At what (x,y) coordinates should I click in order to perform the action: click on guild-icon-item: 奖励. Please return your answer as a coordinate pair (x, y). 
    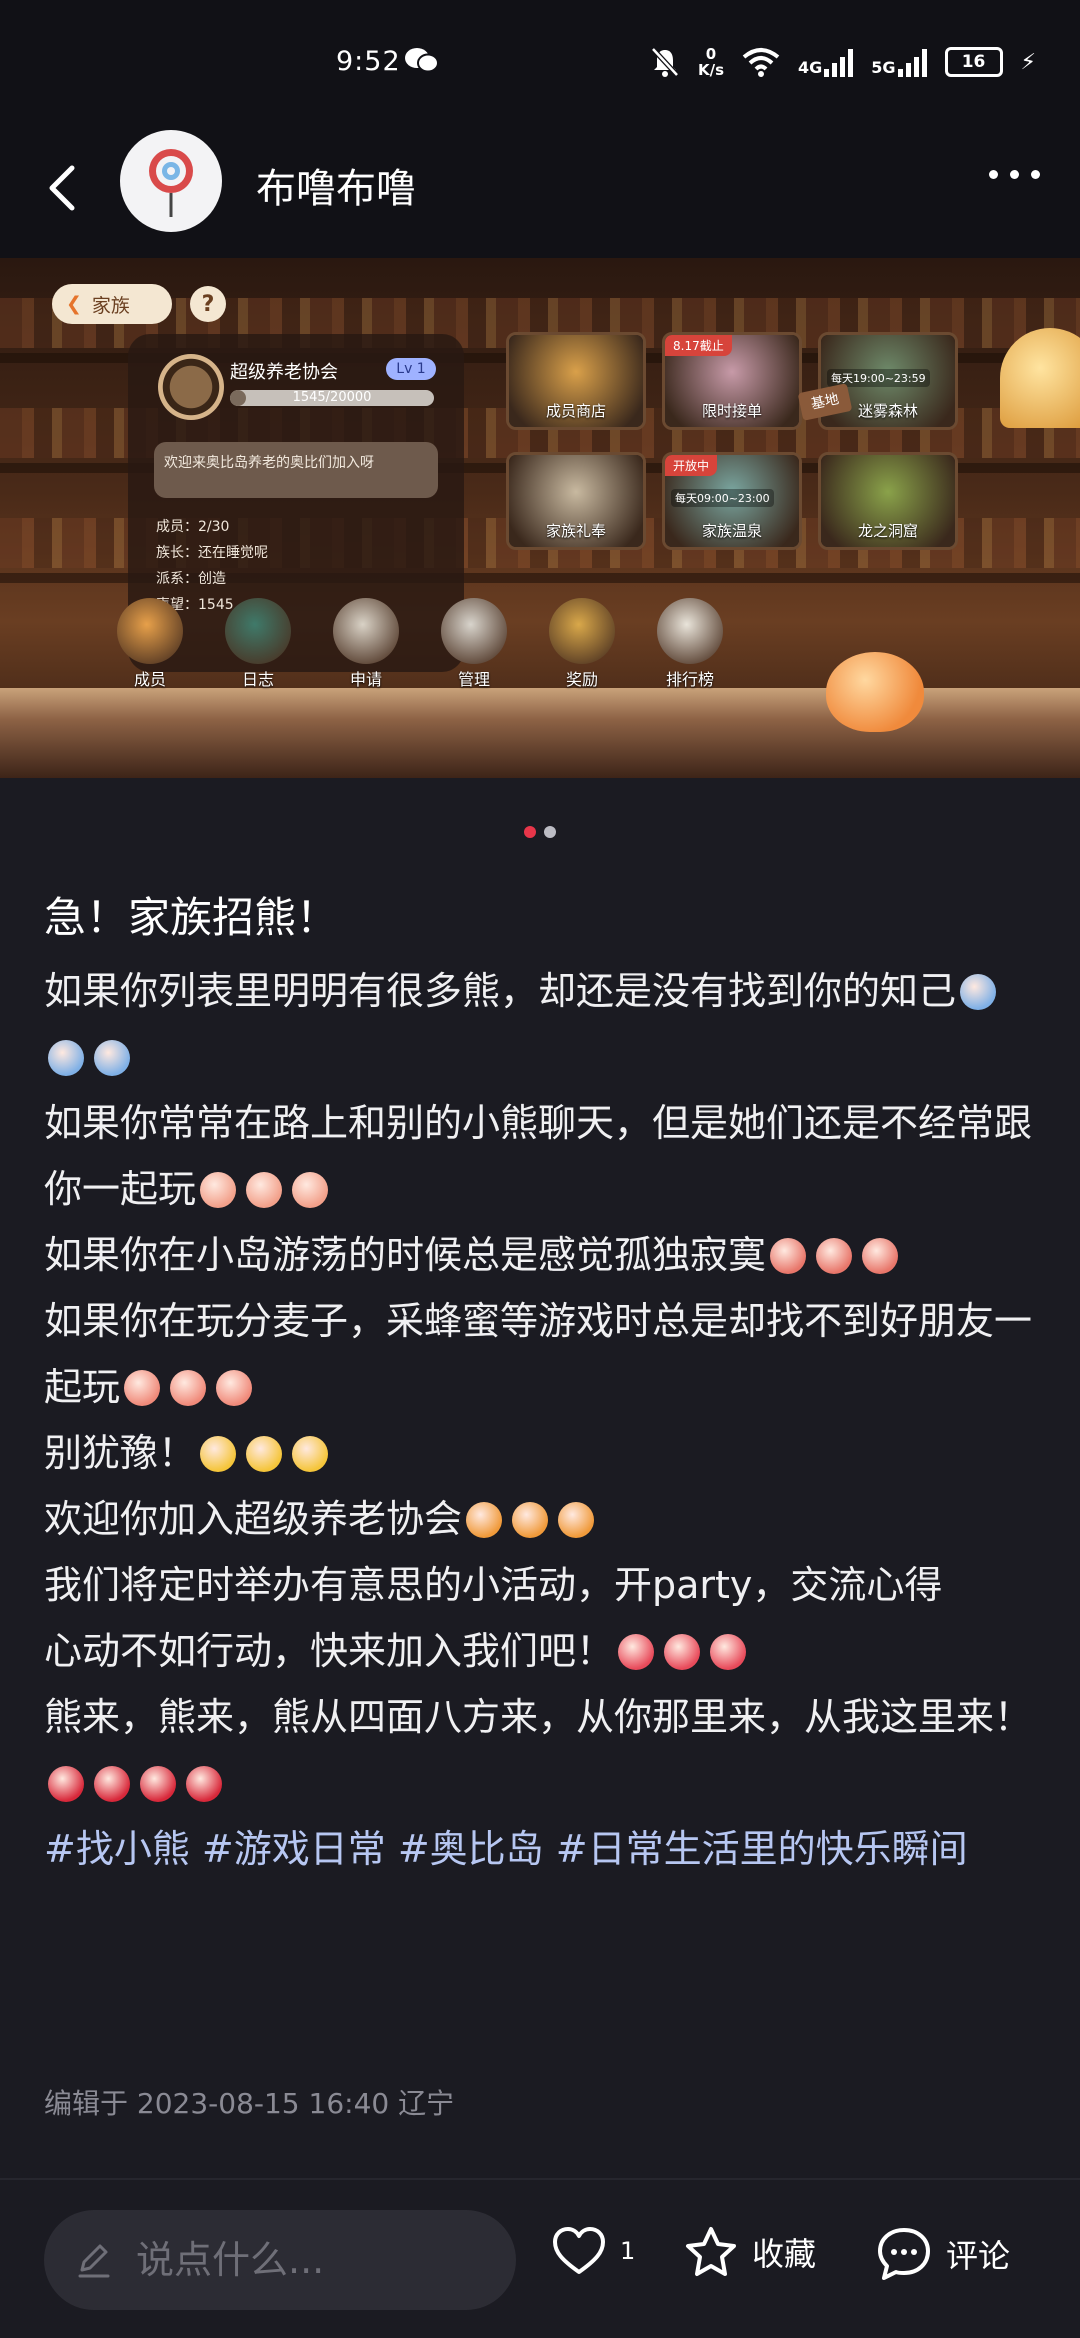
    Looking at the image, I should click on (582, 644).